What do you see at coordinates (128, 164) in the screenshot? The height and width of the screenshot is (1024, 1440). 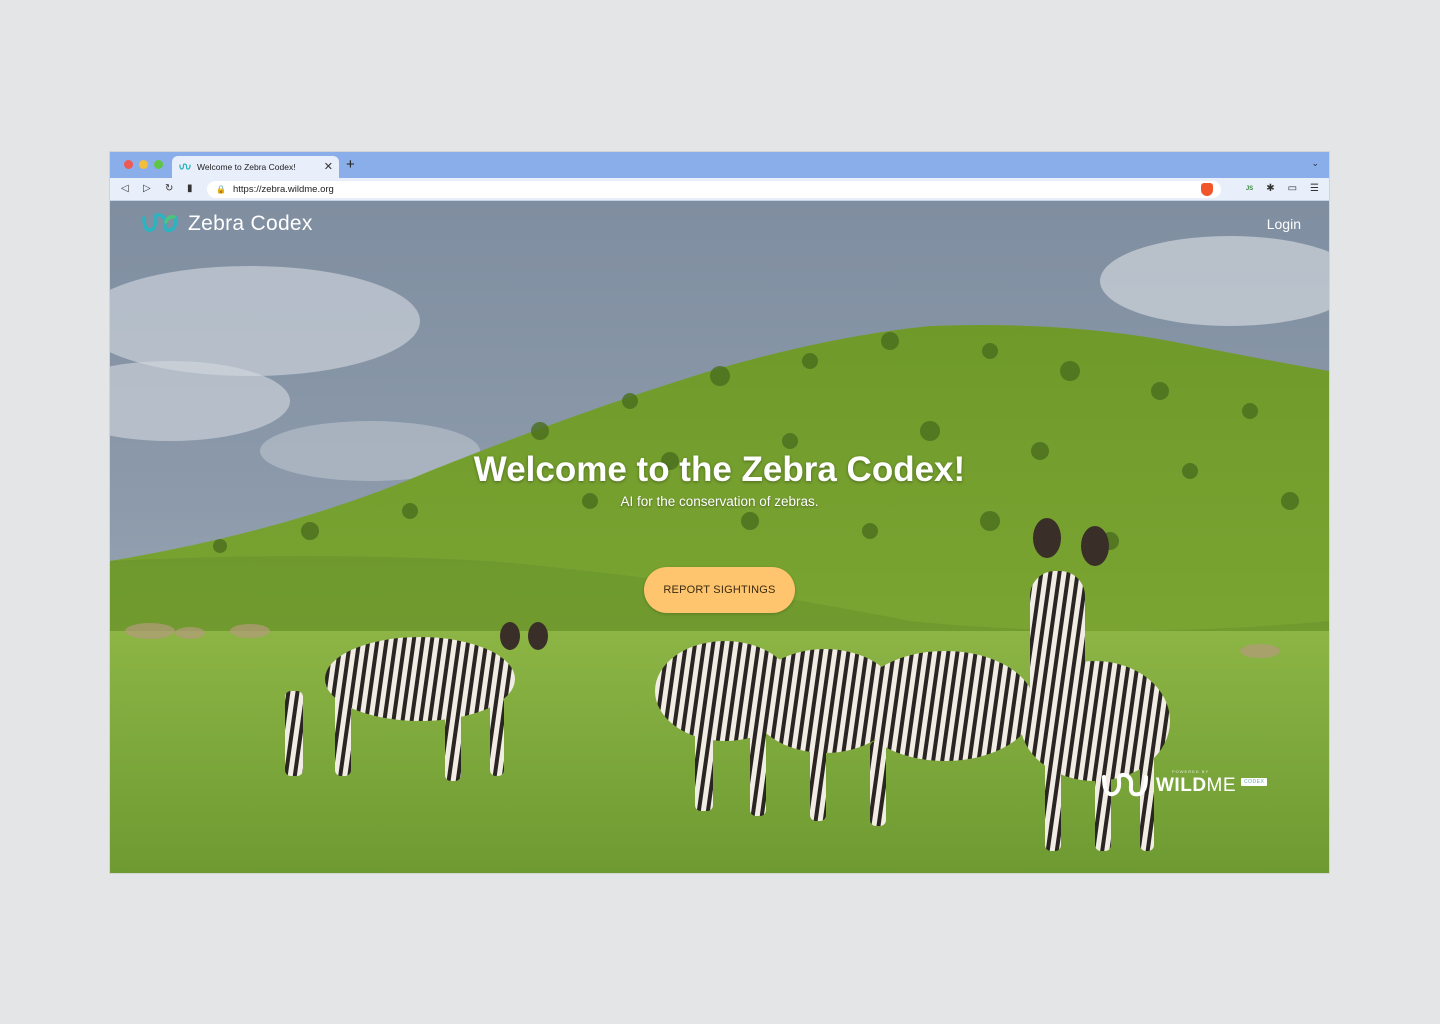 I see `close-window-button` at bounding box center [128, 164].